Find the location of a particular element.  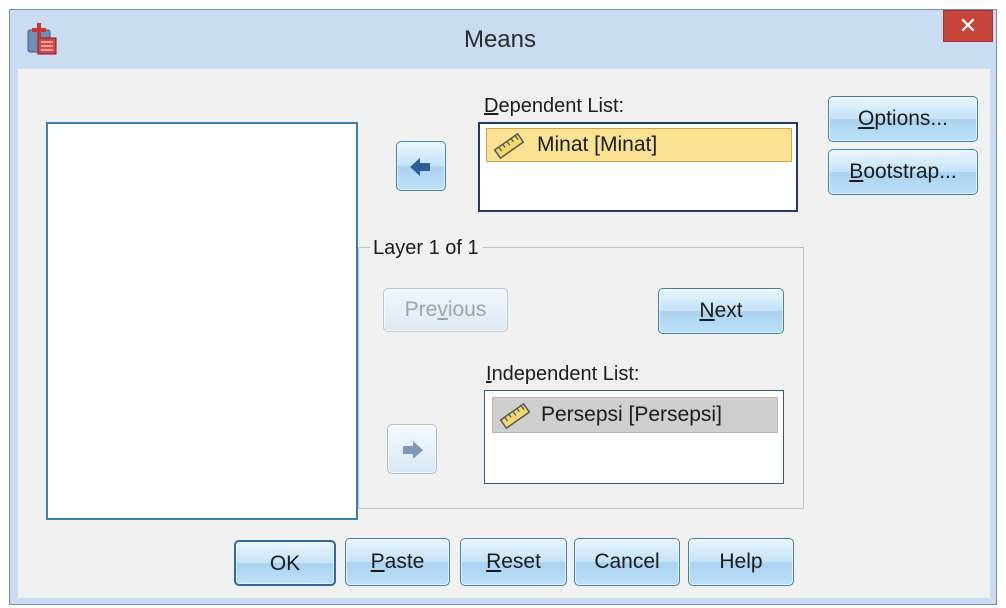

dependent-item-label: Minat [Minat] is located at coordinates (597, 144).